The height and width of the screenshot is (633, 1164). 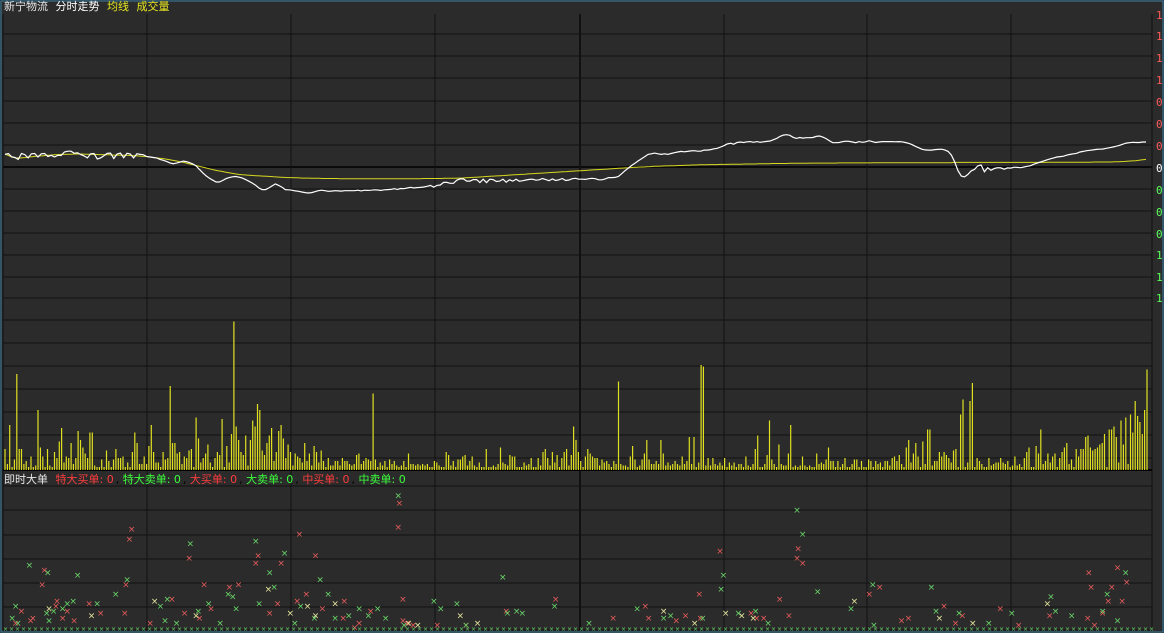 I want to click on stock-name: 新宁物流, so click(x=26, y=6).